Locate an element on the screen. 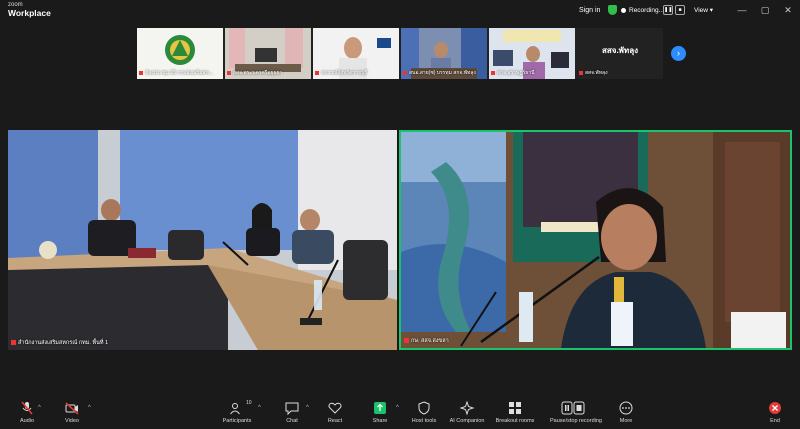  view-button: View ▾ is located at coordinates (703, 10).